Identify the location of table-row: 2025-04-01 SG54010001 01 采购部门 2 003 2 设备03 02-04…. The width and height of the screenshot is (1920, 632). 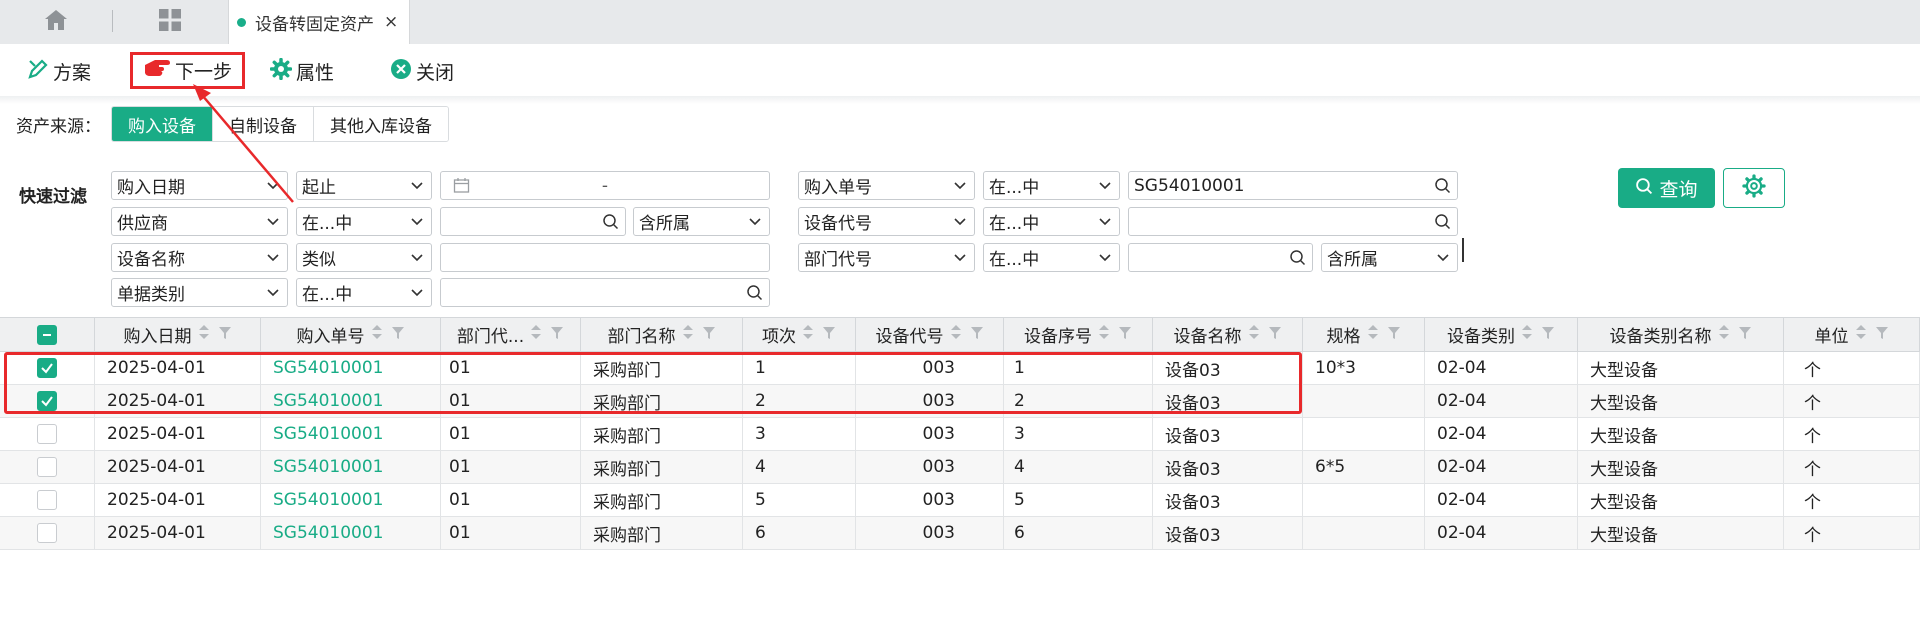
(960, 401).